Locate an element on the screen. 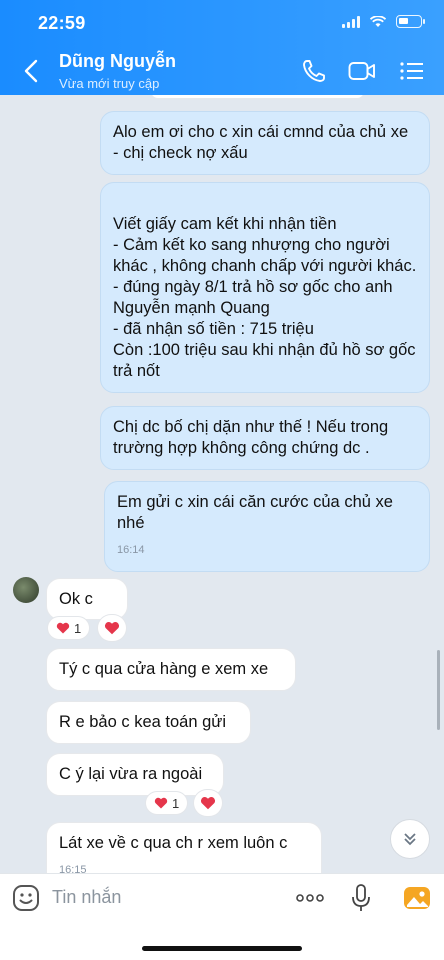 The height and width of the screenshot is (960, 444). signal-icon is located at coordinates (351, 21).